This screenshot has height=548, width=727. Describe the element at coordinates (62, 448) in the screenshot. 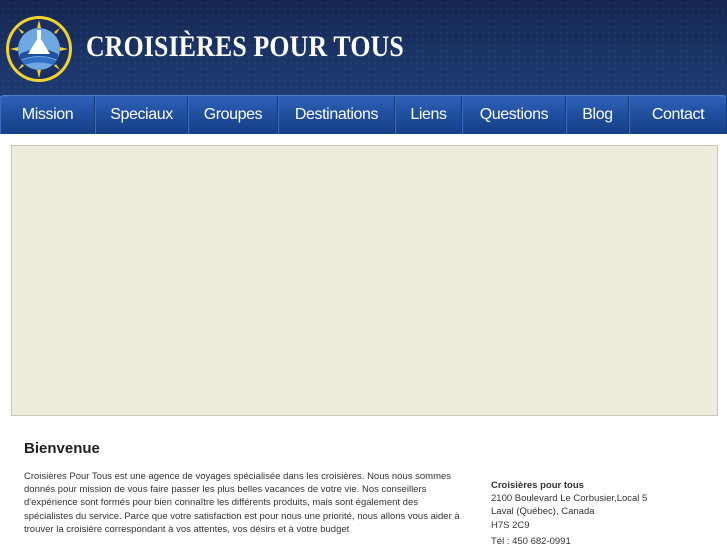

I see `welcome-heading: Bienvenue` at that location.